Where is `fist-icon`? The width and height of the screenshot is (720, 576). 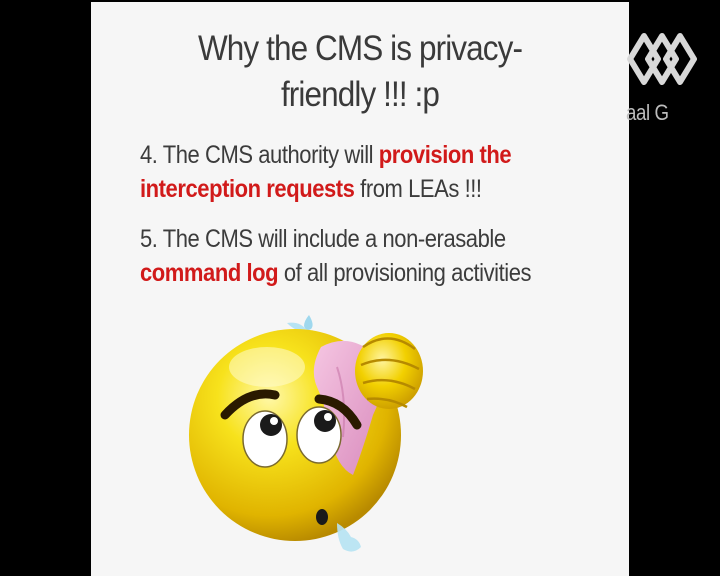
fist-icon is located at coordinates (389, 371).